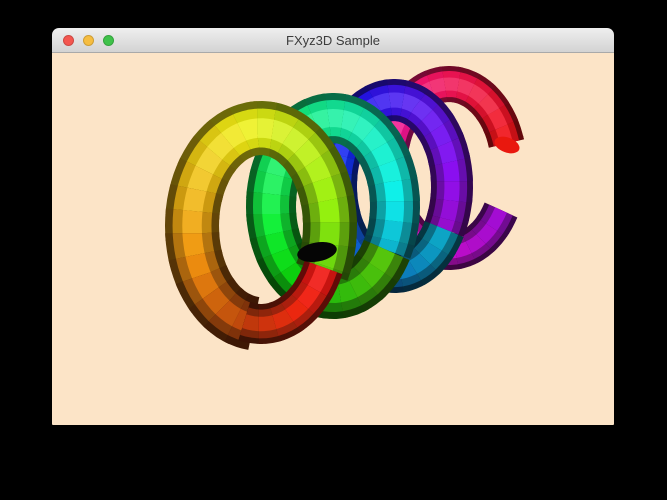 The image size is (667, 500). I want to click on window-title: FXyz3D Sample, so click(333, 40).